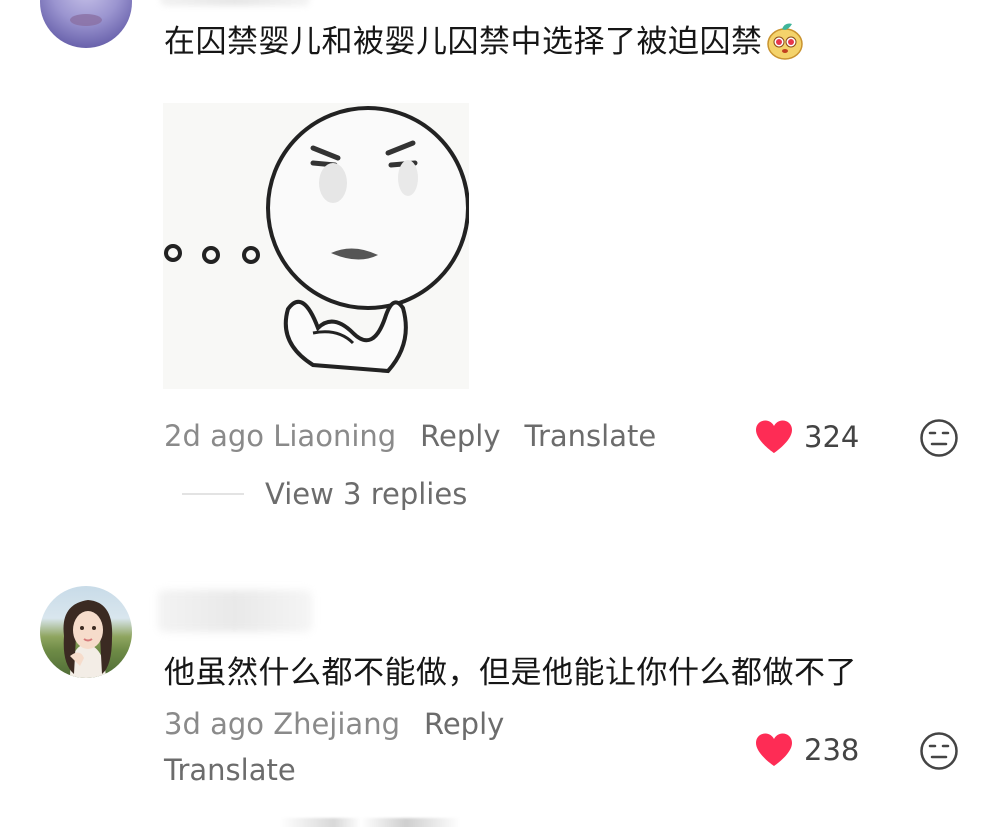 This screenshot has height=827, width=1000. I want to click on mango-face-emoji-icon, so click(784, 41).